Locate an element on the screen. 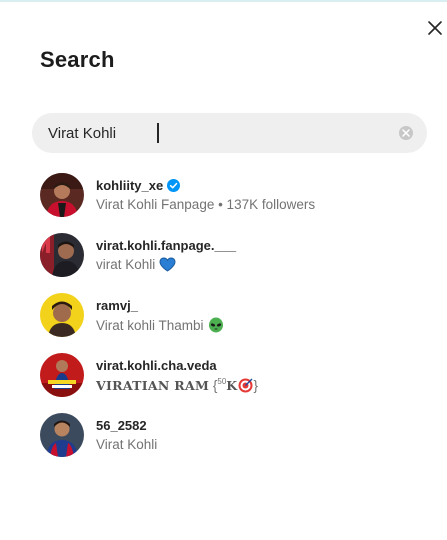  close-icon is located at coordinates (435, 28).